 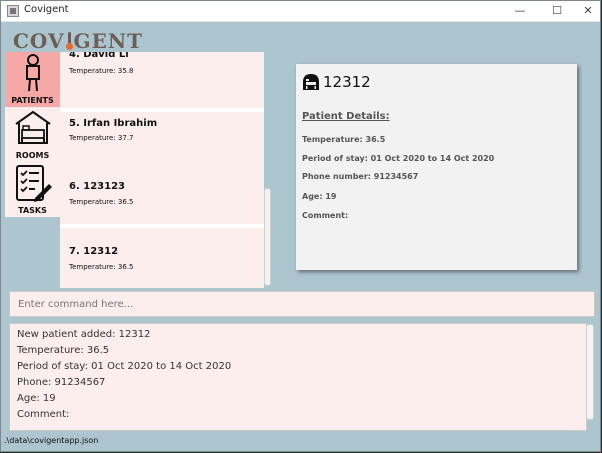 I want to click on close-button: ✕, so click(x=588, y=11).